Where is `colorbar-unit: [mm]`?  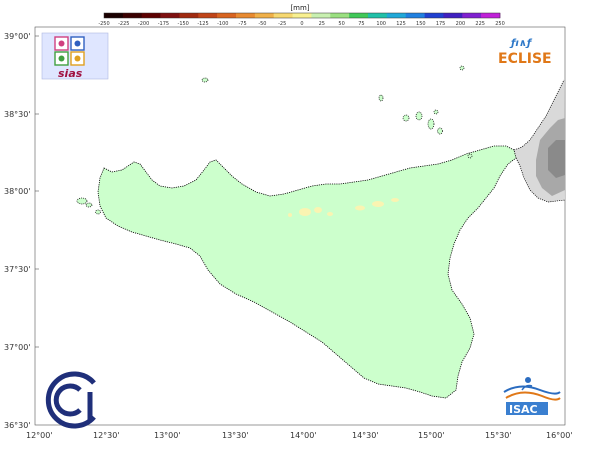 colorbar-unit: [mm] is located at coordinates (299, 8).